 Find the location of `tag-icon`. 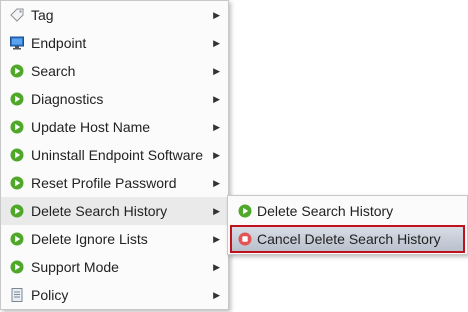

tag-icon is located at coordinates (17, 15).